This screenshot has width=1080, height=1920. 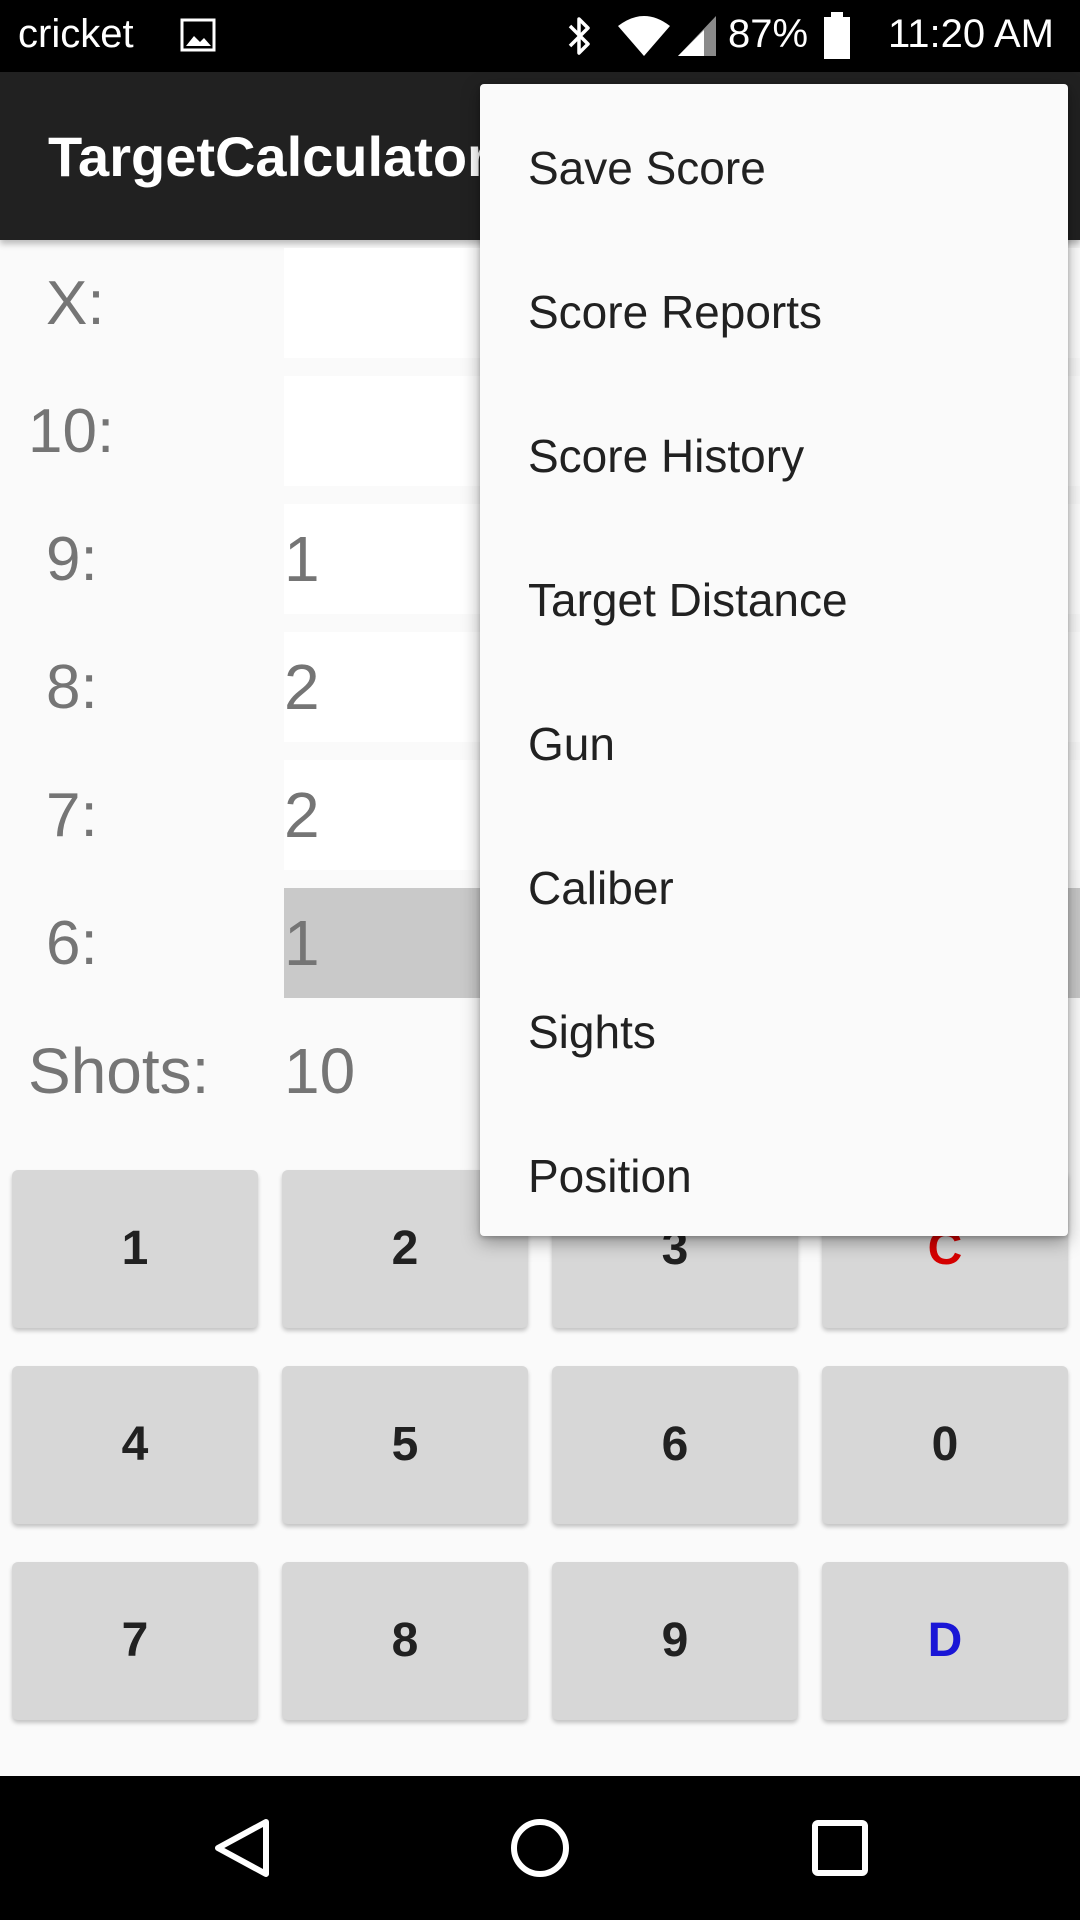 What do you see at coordinates (579, 36) in the screenshot?
I see `bluetooth-icon` at bounding box center [579, 36].